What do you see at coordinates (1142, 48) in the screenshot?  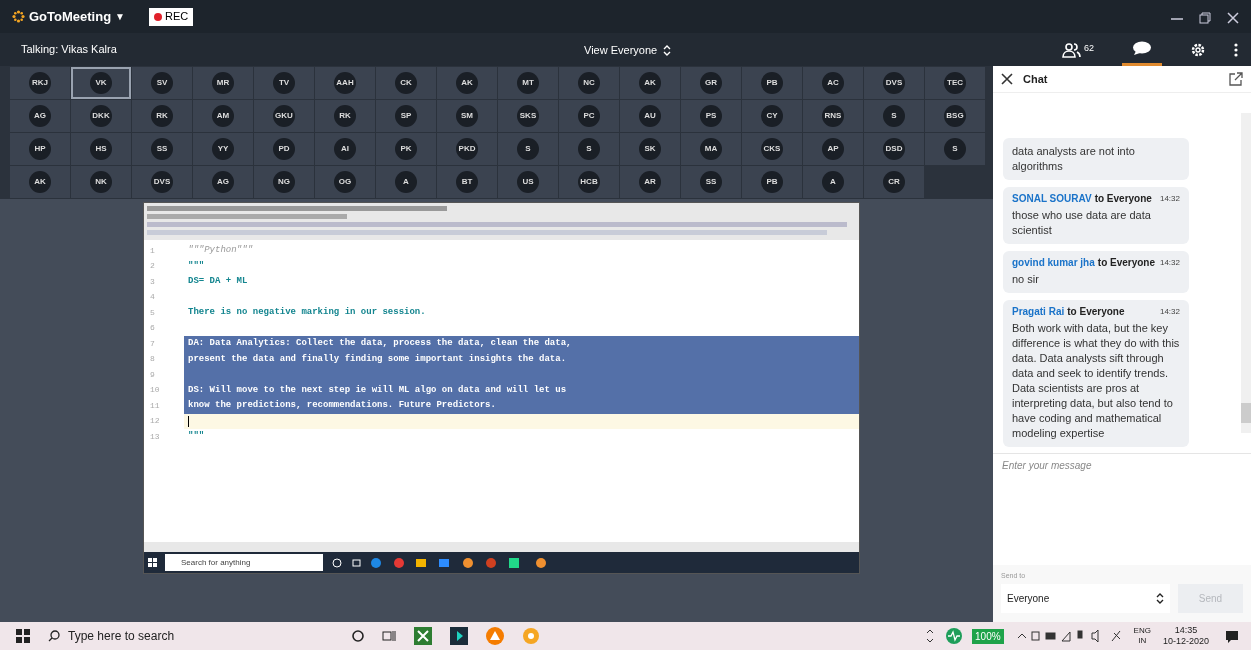 I see `chat-icon` at bounding box center [1142, 48].